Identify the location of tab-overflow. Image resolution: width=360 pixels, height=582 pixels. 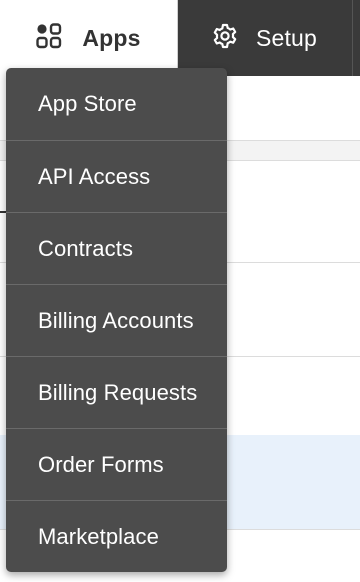
(356, 38).